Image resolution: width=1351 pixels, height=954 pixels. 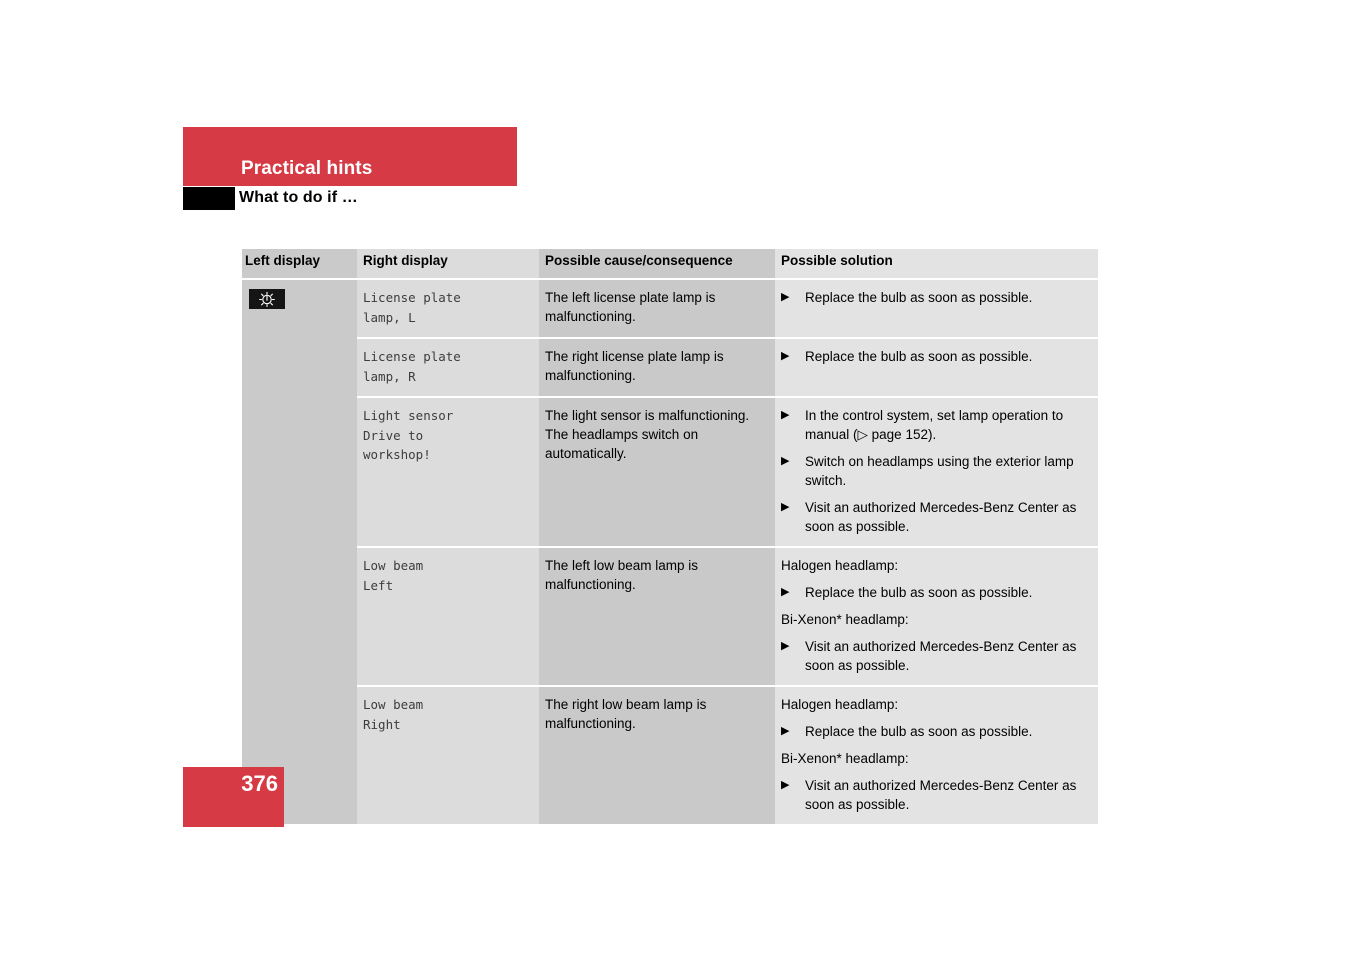 What do you see at coordinates (448, 616) in the screenshot?
I see `cell-right-display: Low beam Left` at bounding box center [448, 616].